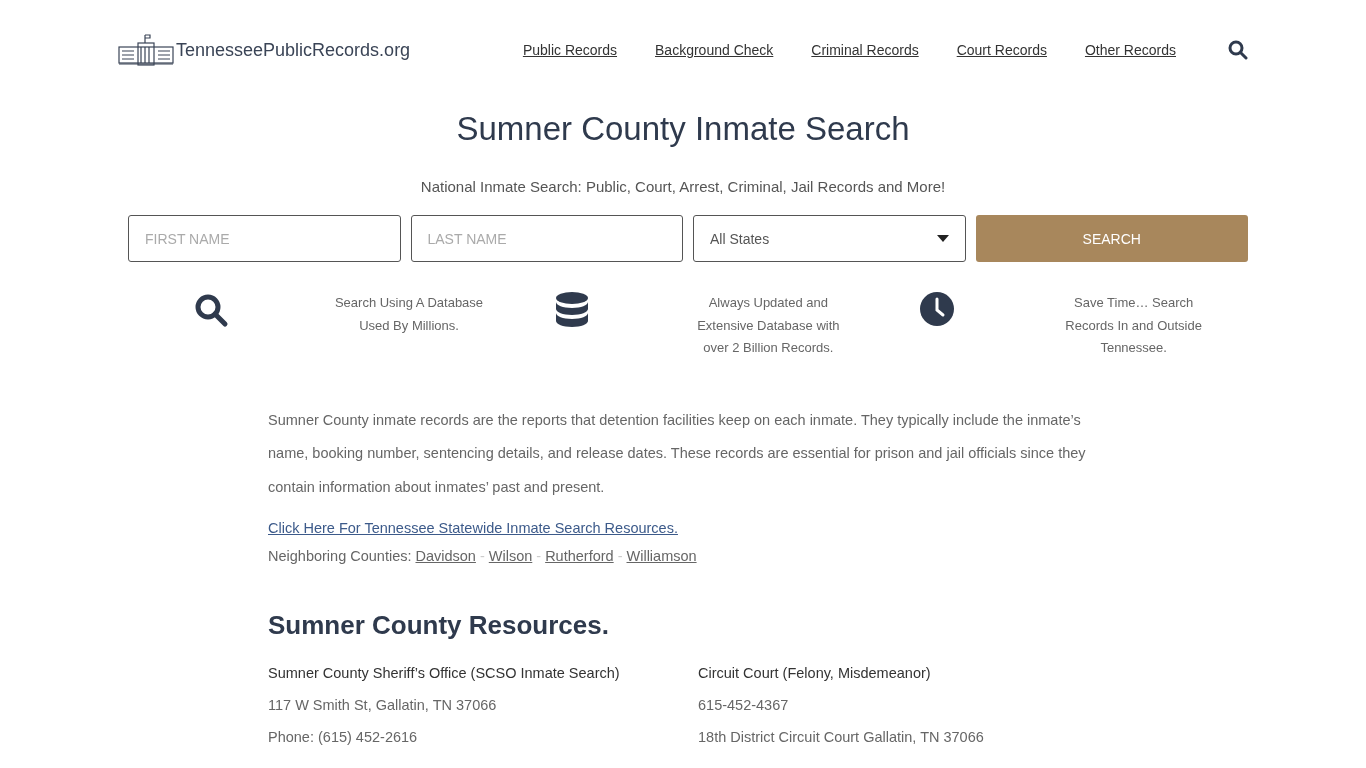  What do you see at coordinates (340, 556) in the screenshot?
I see `neighboring-counties-label: Neighboring Counties:` at bounding box center [340, 556].